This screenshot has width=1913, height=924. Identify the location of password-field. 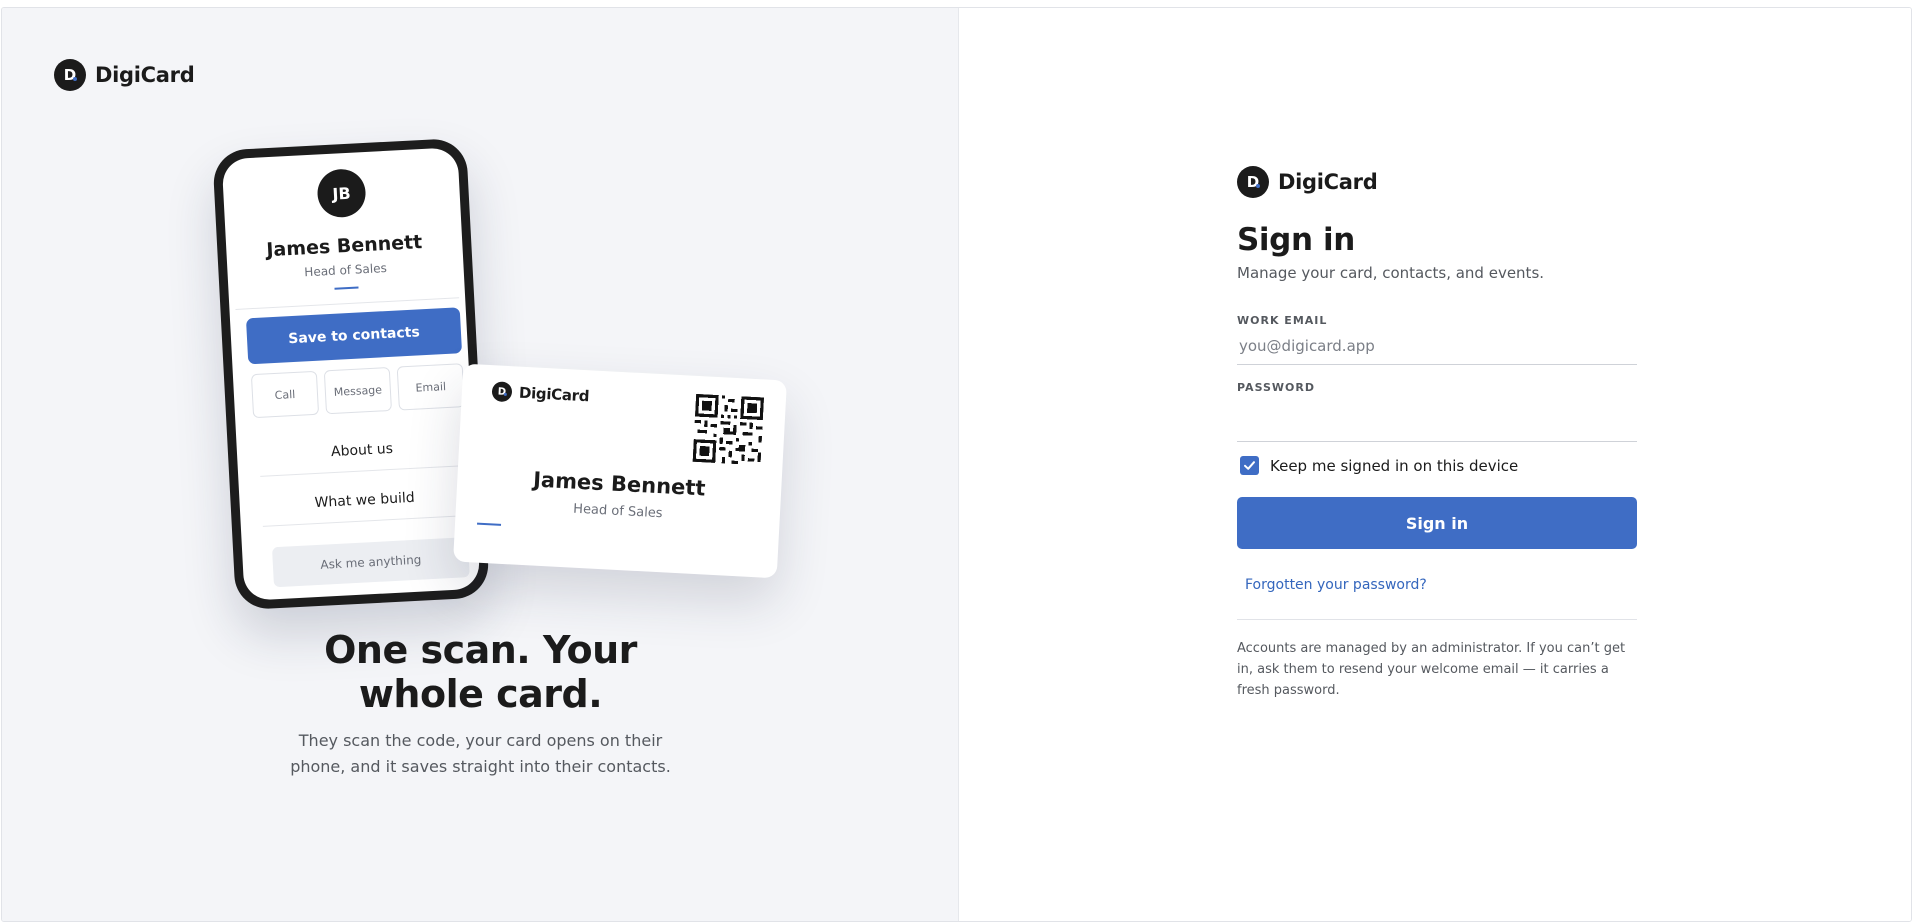
(1437, 418).